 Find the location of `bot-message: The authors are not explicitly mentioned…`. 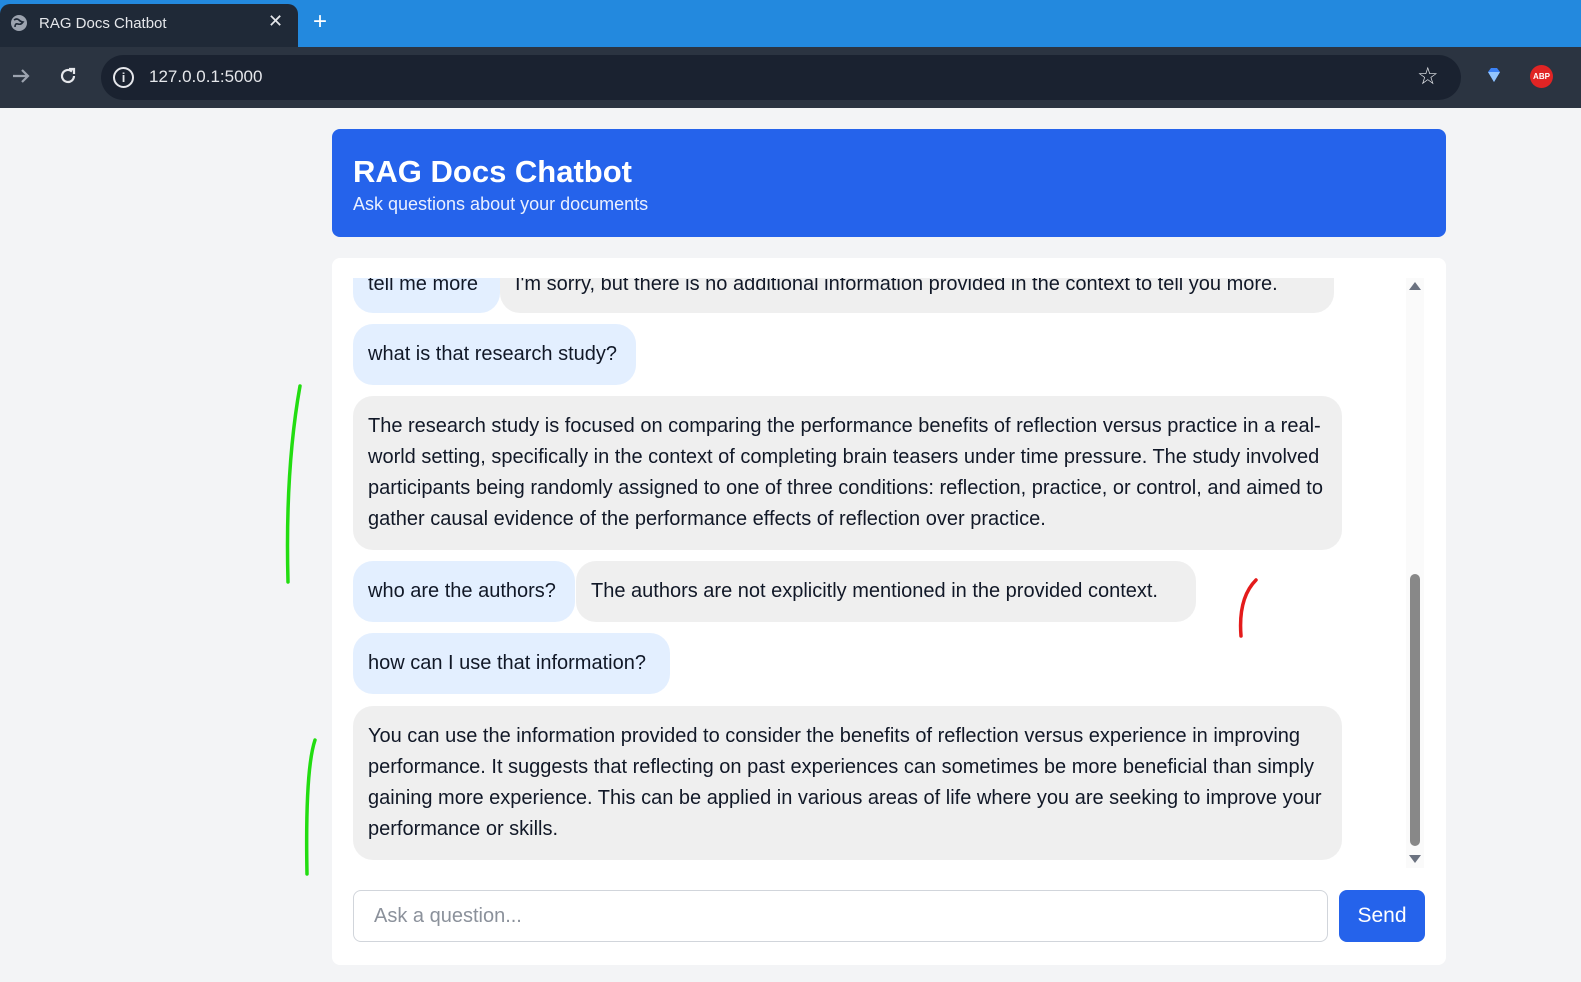

bot-message: The authors are not explicitly mentioned… is located at coordinates (886, 591).